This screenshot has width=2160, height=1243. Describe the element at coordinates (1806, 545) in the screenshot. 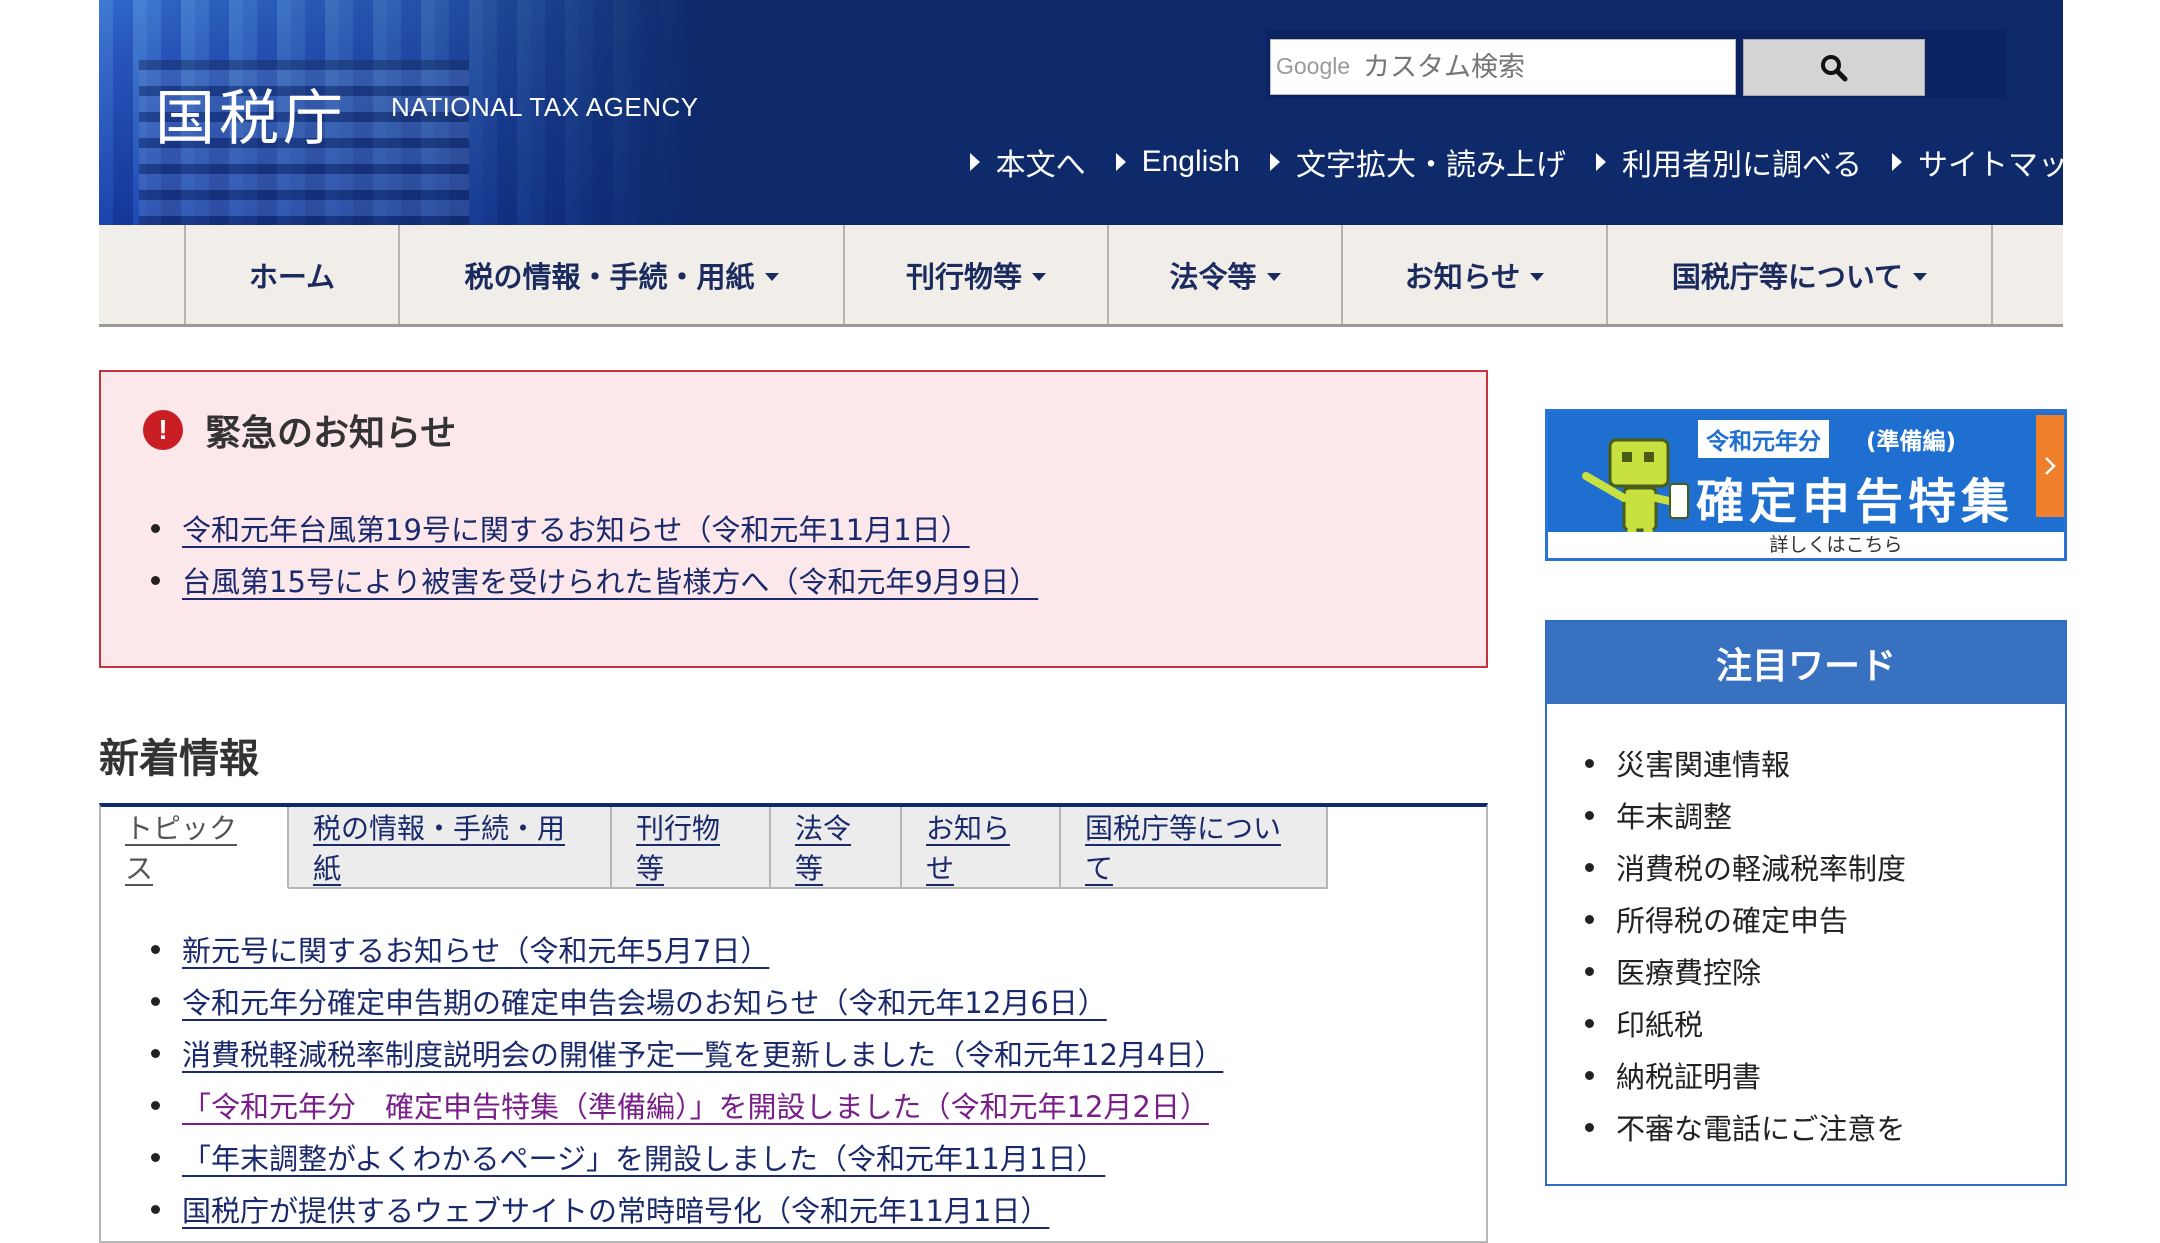

I see `banner-footer-text: 詳しくはこちら` at that location.